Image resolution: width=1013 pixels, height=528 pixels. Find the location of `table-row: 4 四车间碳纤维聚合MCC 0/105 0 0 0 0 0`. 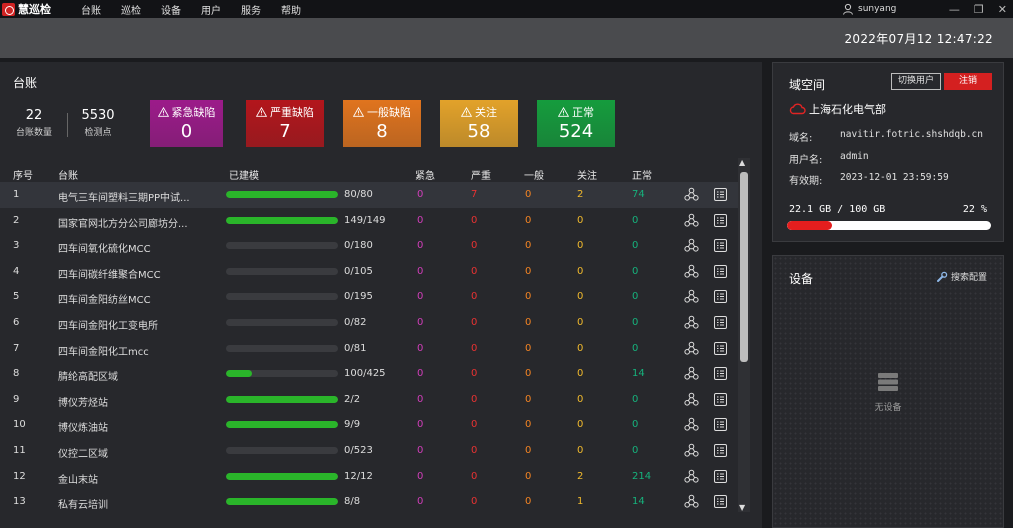

table-row: 4 四车间碳纤维聚合MCC 0/105 0 0 0 0 0 is located at coordinates (369, 272).